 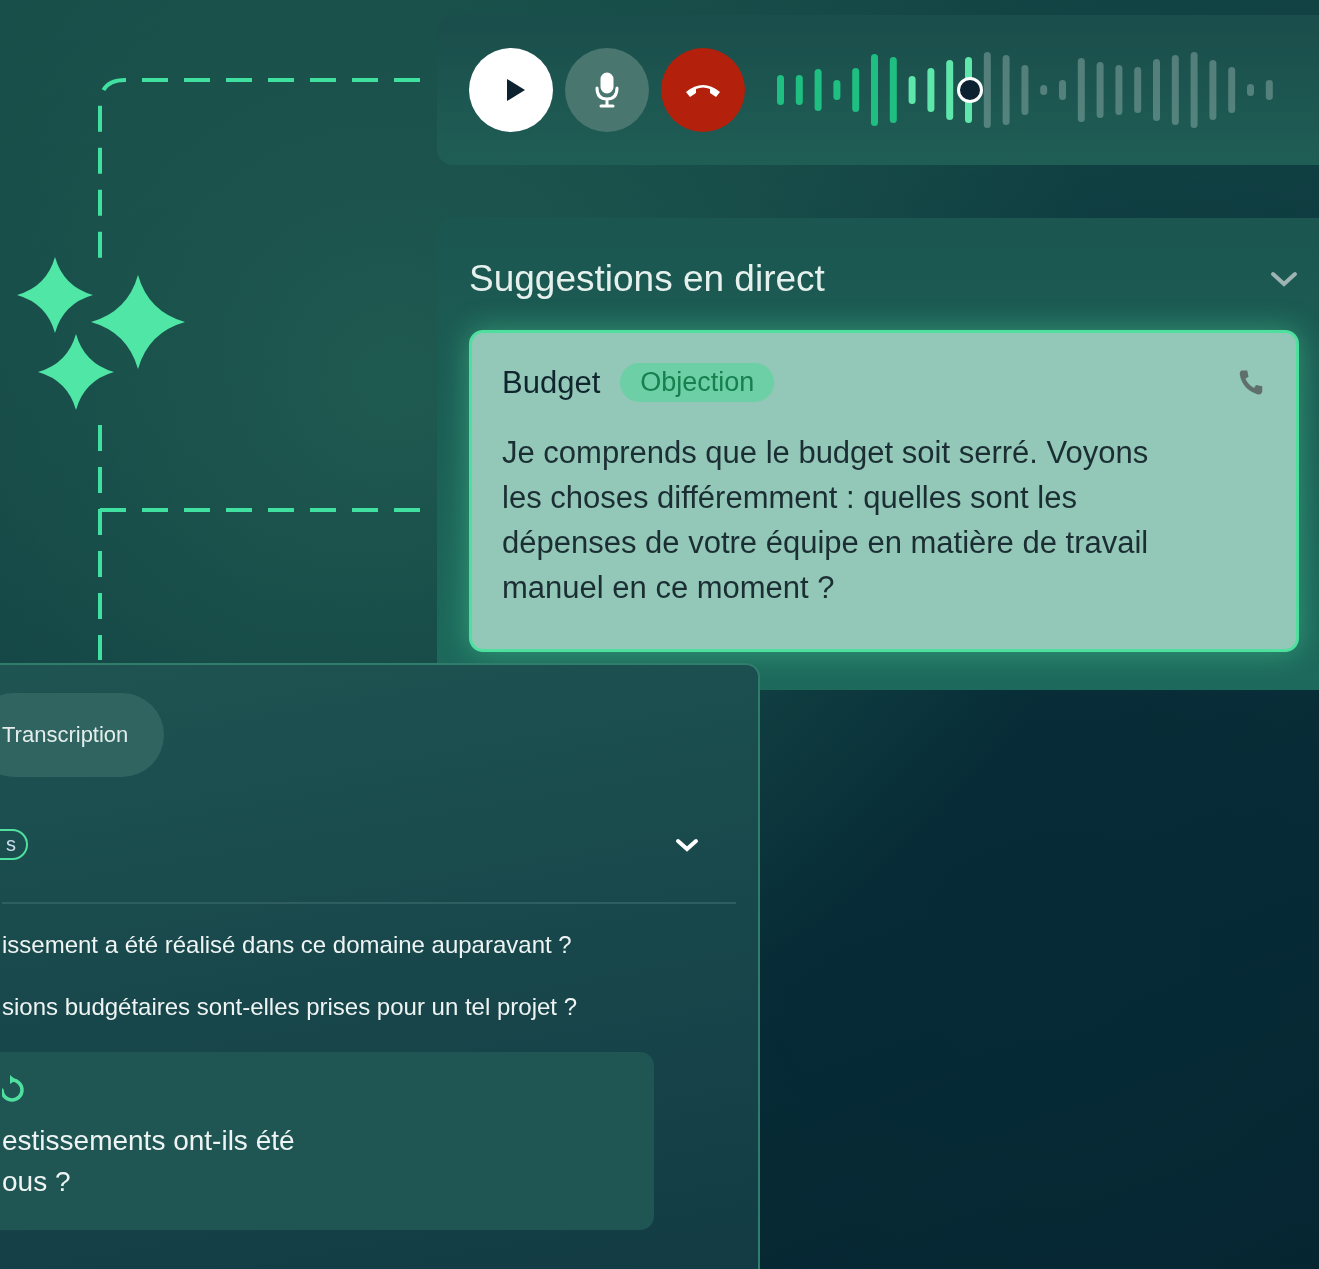 I want to click on transcription-tab: Transcription, so click(x=82, y=735).